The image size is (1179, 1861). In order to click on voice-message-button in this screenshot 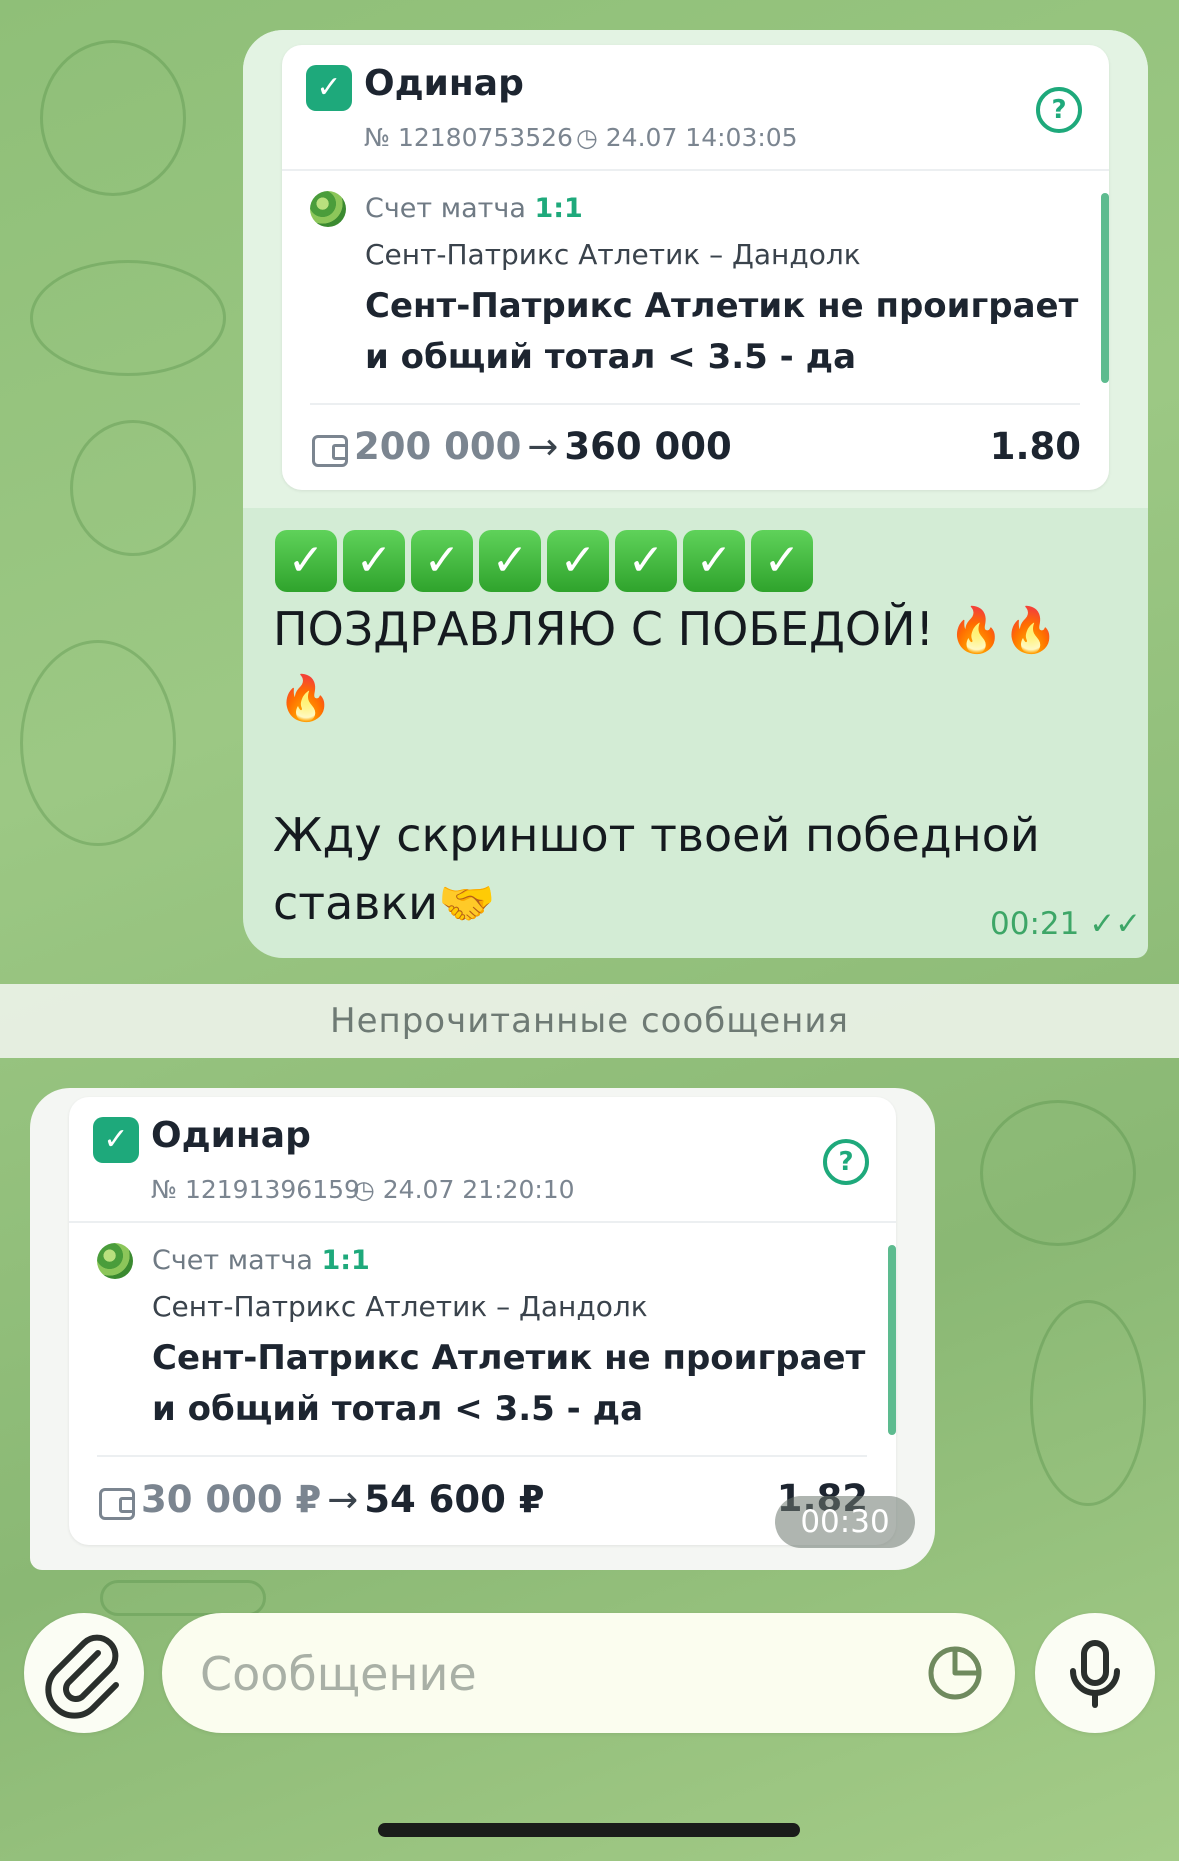, I will do `click(1095, 1673)`.